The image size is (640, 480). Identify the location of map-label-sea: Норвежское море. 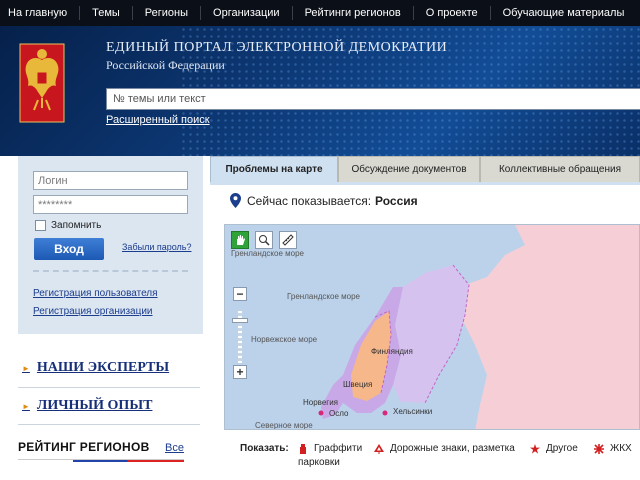
(284, 339).